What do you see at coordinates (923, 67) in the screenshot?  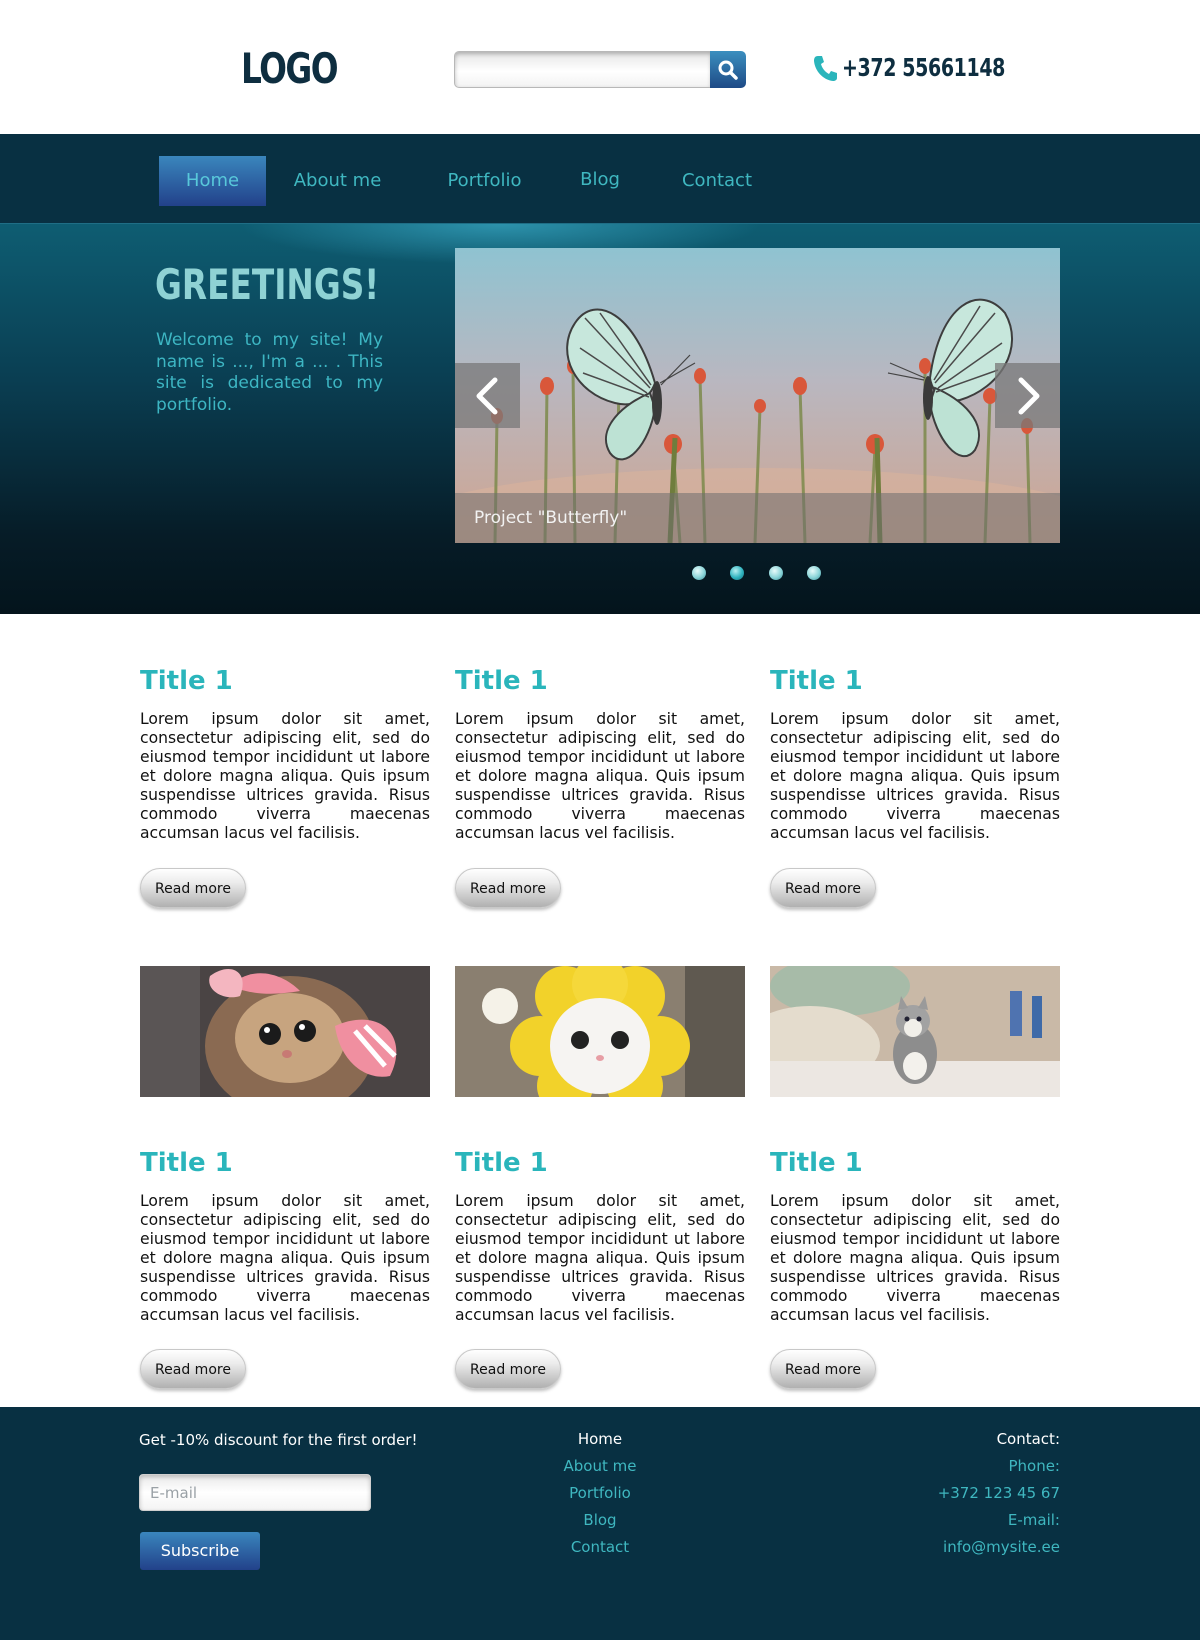 I see `phone-number: +372 55661148` at bounding box center [923, 67].